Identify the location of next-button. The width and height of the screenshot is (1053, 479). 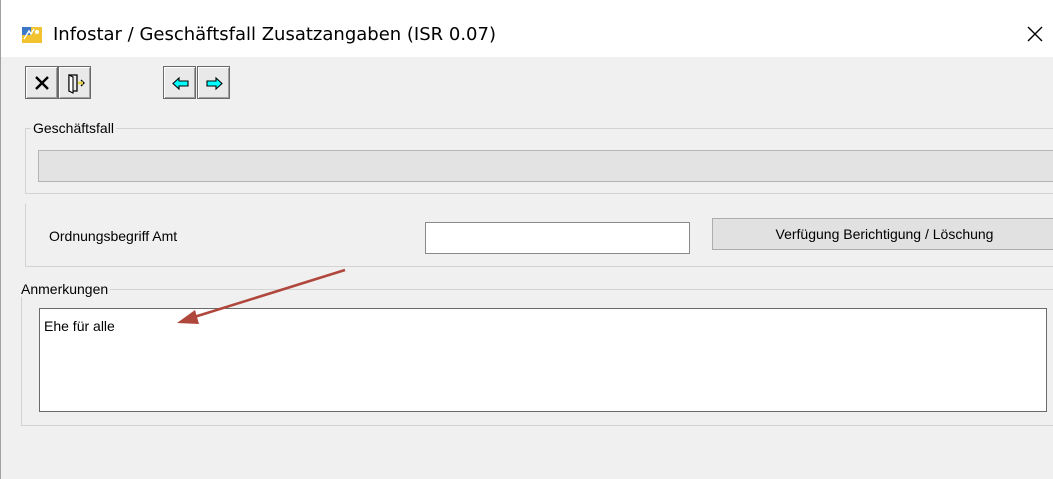
(213, 82).